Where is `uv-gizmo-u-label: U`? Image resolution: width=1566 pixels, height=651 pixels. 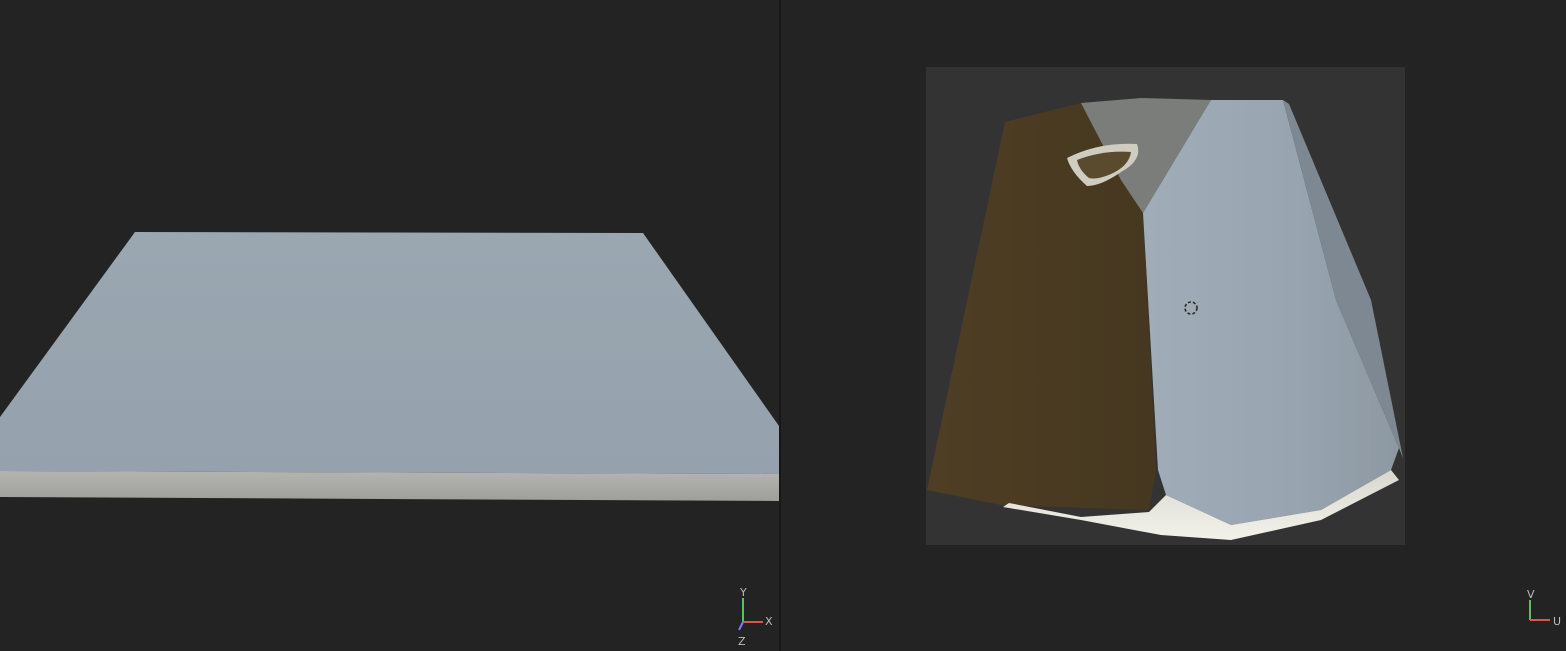
uv-gizmo-u-label: U is located at coordinates (1557, 621).